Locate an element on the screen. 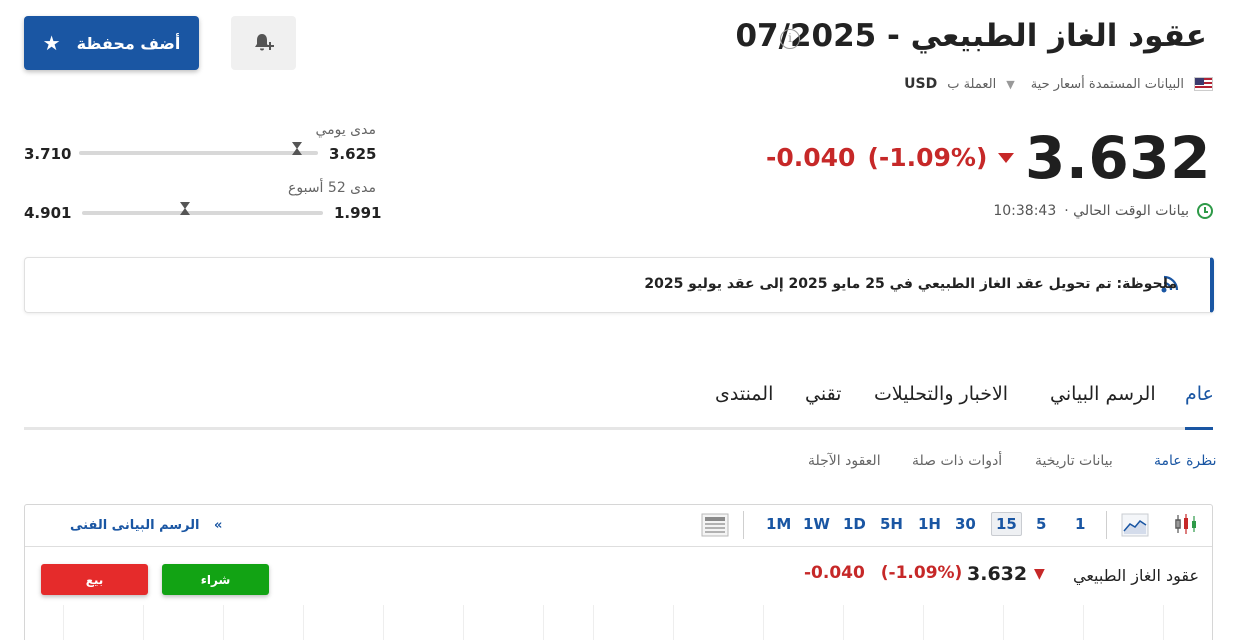 This screenshot has width=1247, height=640. chart-change: -0.040 (-1.09%) is located at coordinates (883, 573).